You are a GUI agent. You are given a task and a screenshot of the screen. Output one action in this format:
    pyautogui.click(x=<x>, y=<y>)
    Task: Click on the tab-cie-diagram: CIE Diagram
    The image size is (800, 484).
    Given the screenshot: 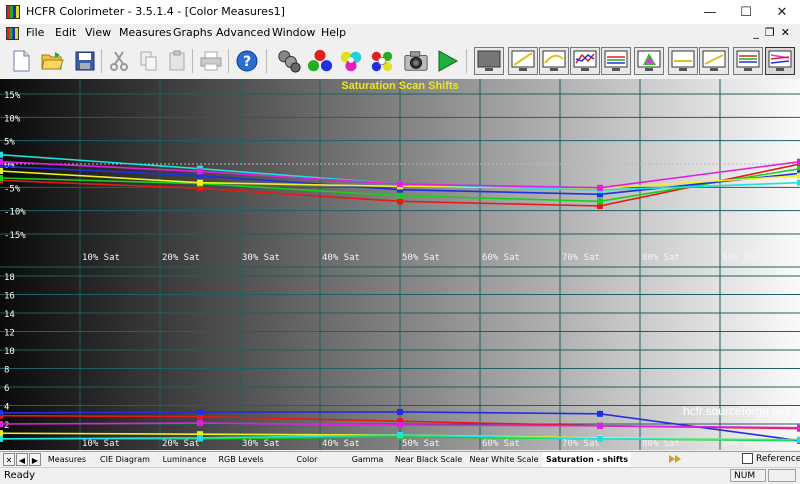 What is the action you would take?
    pyautogui.click(x=125, y=459)
    